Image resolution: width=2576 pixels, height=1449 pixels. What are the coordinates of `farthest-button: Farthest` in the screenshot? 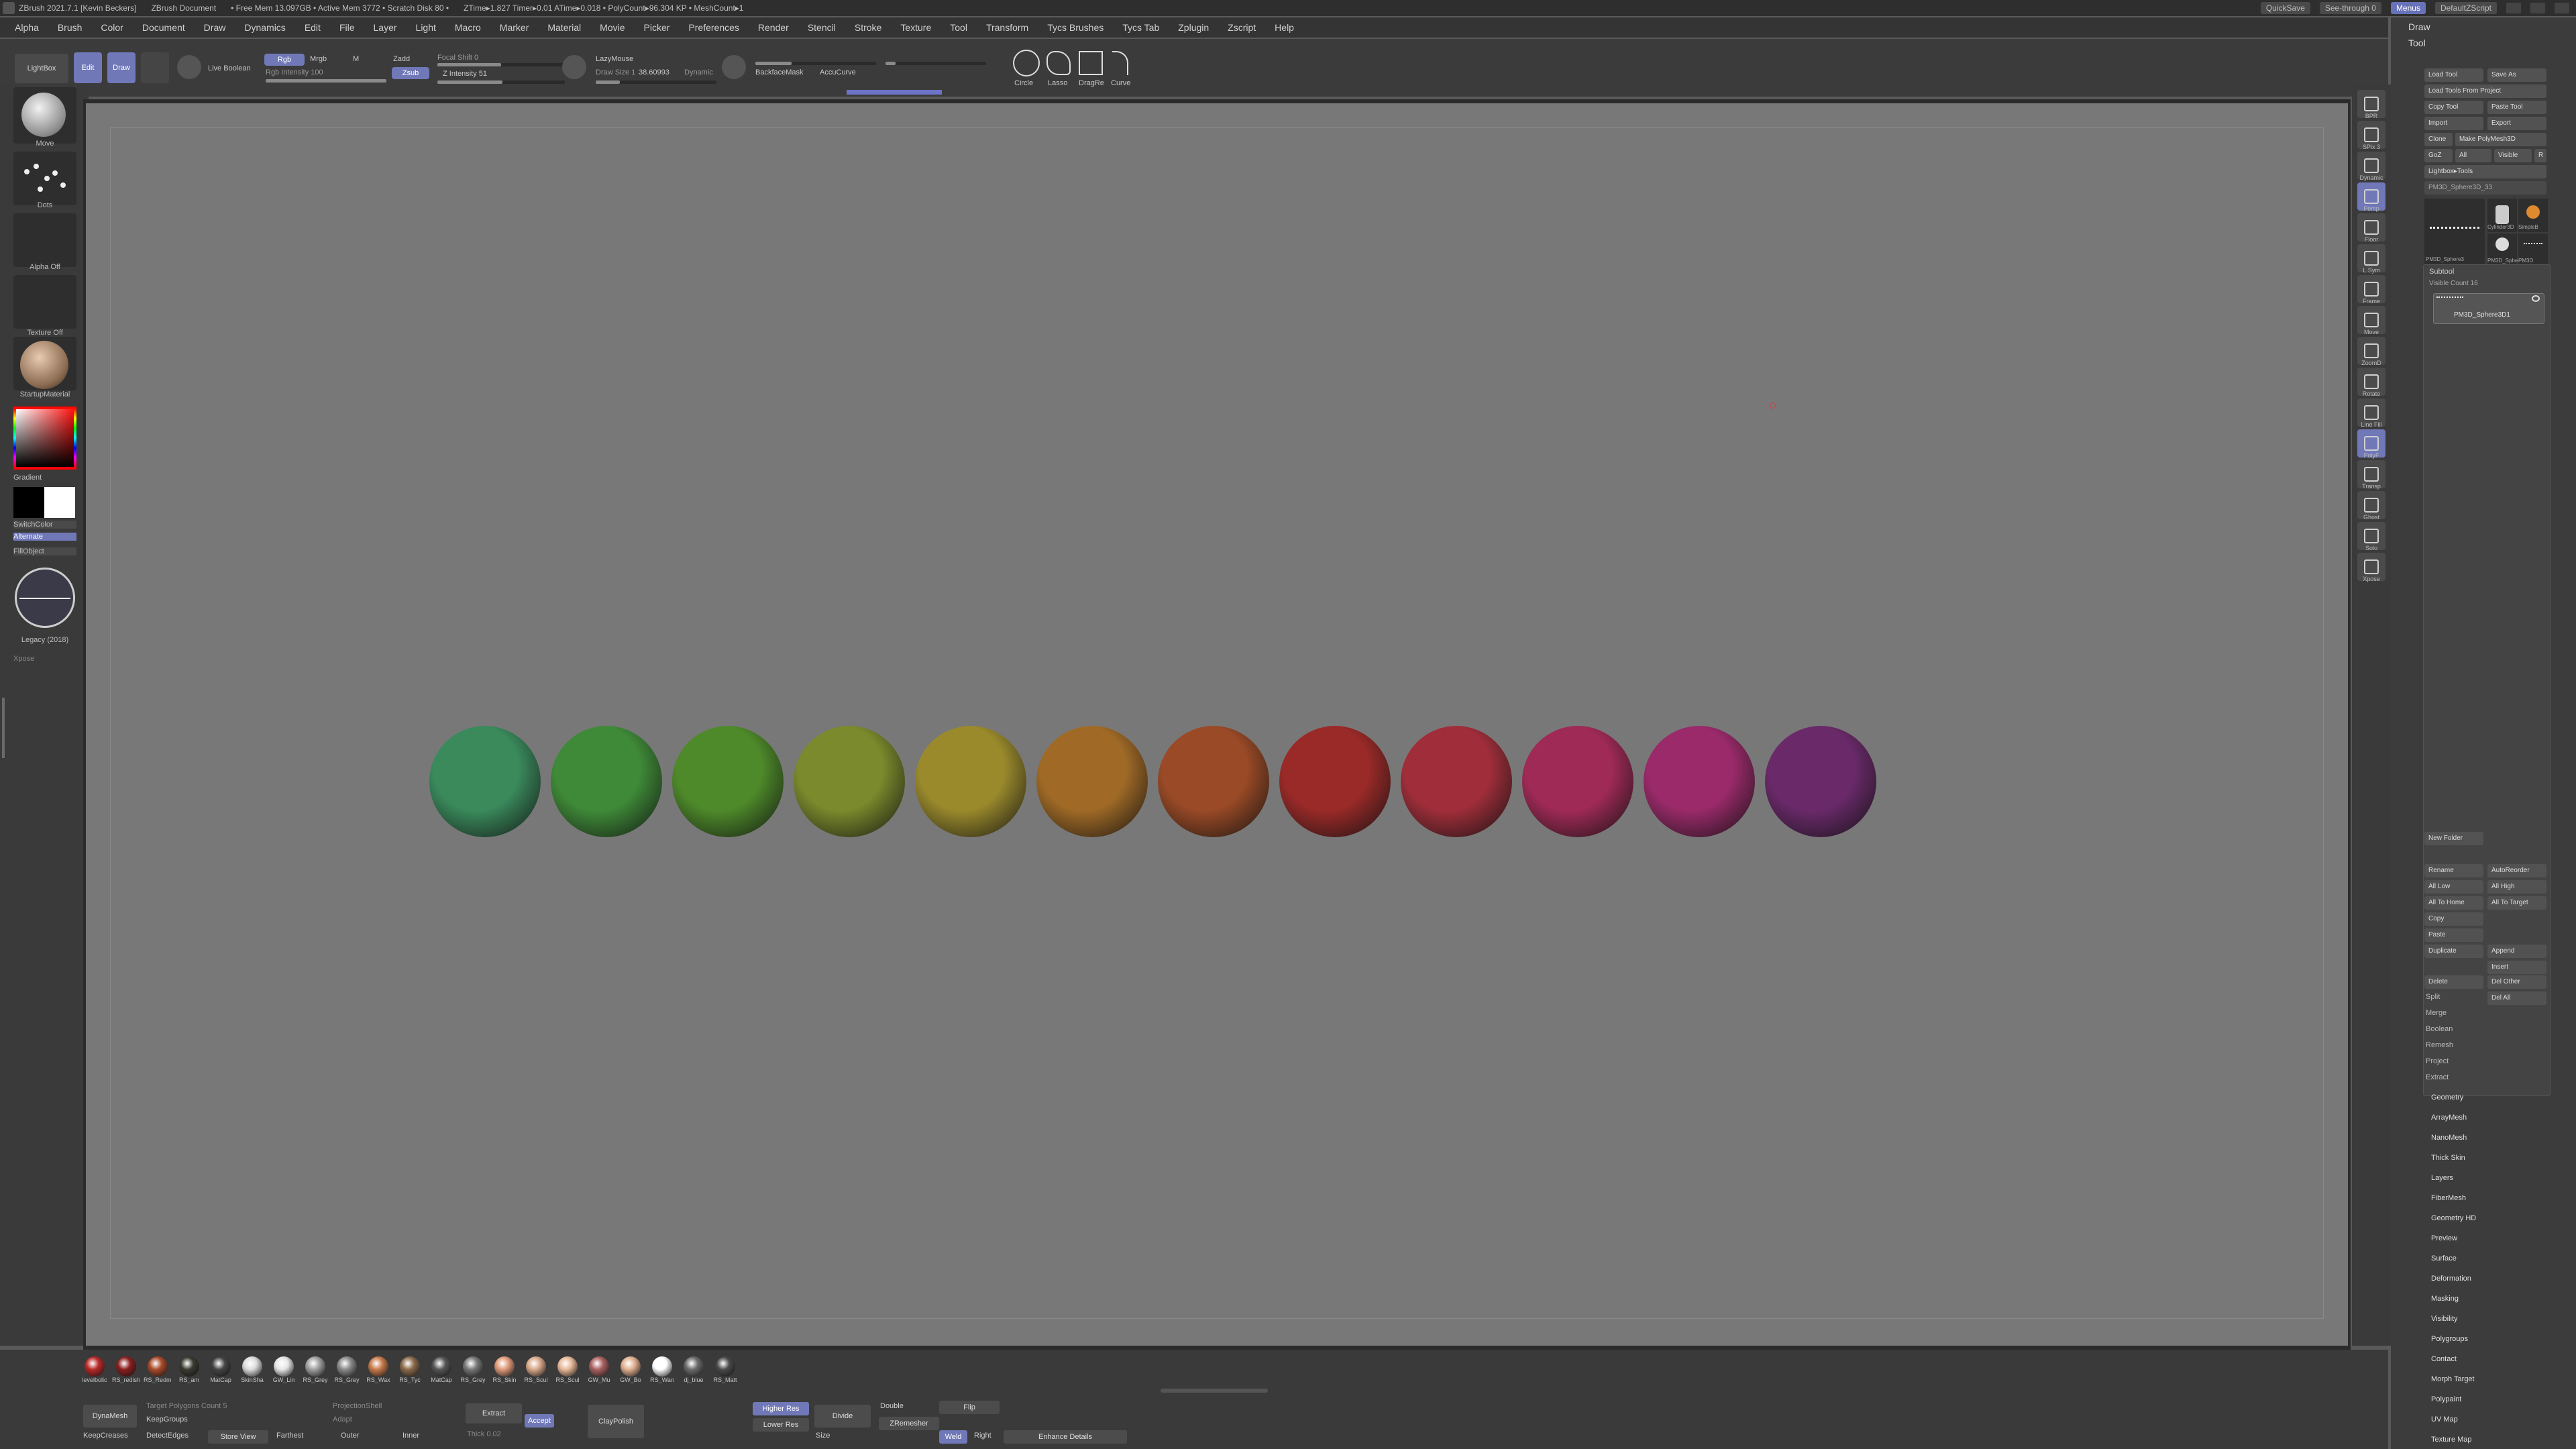 It's located at (289, 1436).